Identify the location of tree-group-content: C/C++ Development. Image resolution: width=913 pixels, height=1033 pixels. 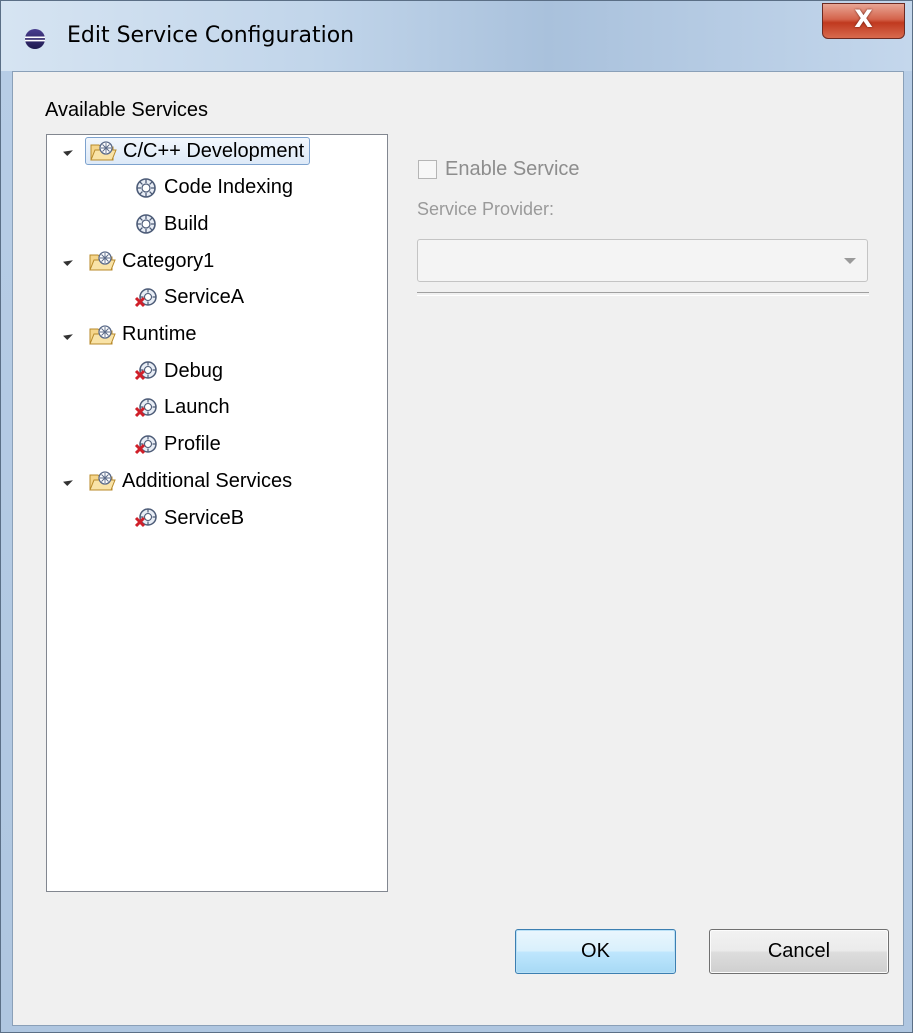
(198, 151).